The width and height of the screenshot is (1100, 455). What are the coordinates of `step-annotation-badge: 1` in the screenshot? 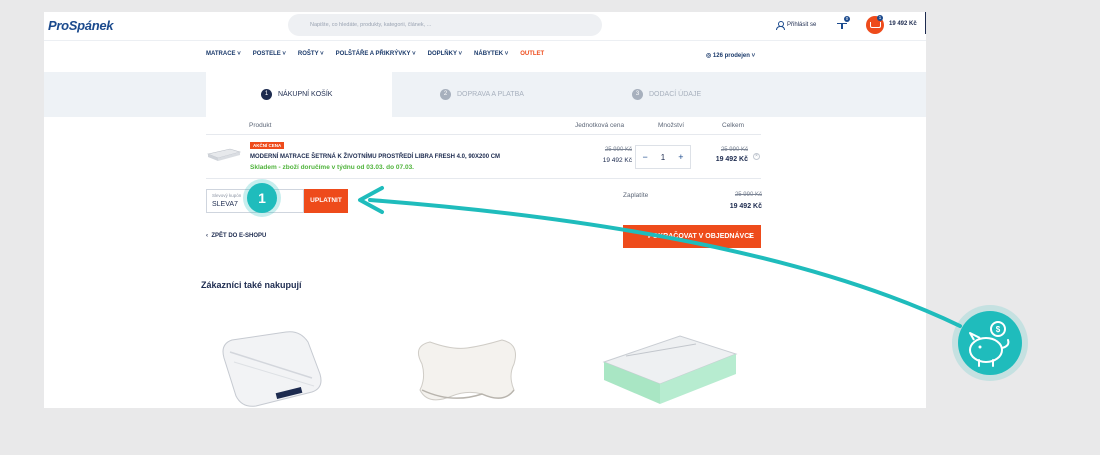 It's located at (262, 198).